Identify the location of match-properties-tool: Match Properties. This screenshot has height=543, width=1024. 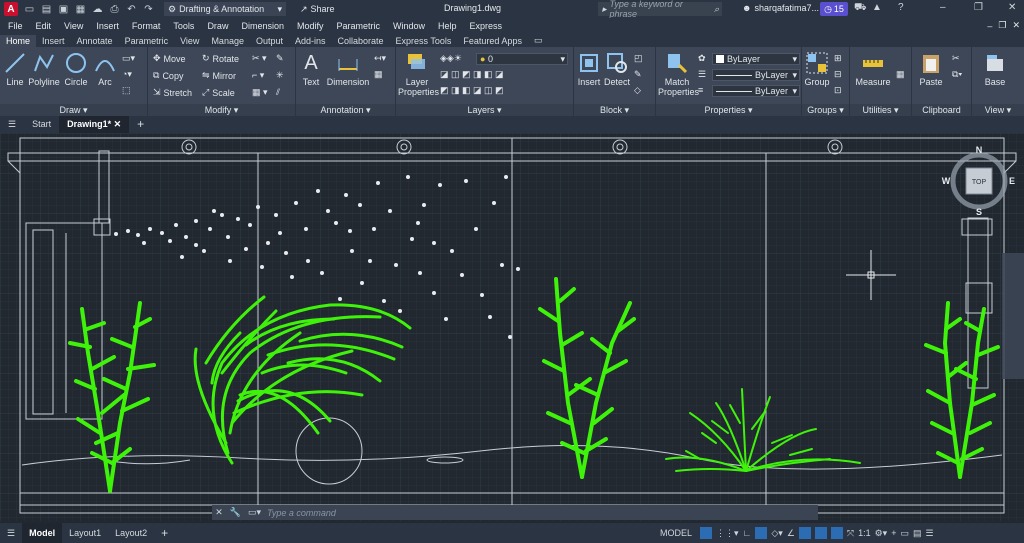
(678, 74).